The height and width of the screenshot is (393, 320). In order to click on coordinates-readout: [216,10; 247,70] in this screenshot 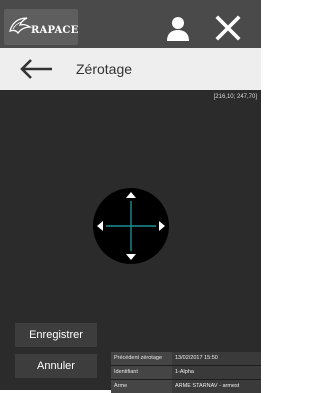, I will do `click(235, 97)`.